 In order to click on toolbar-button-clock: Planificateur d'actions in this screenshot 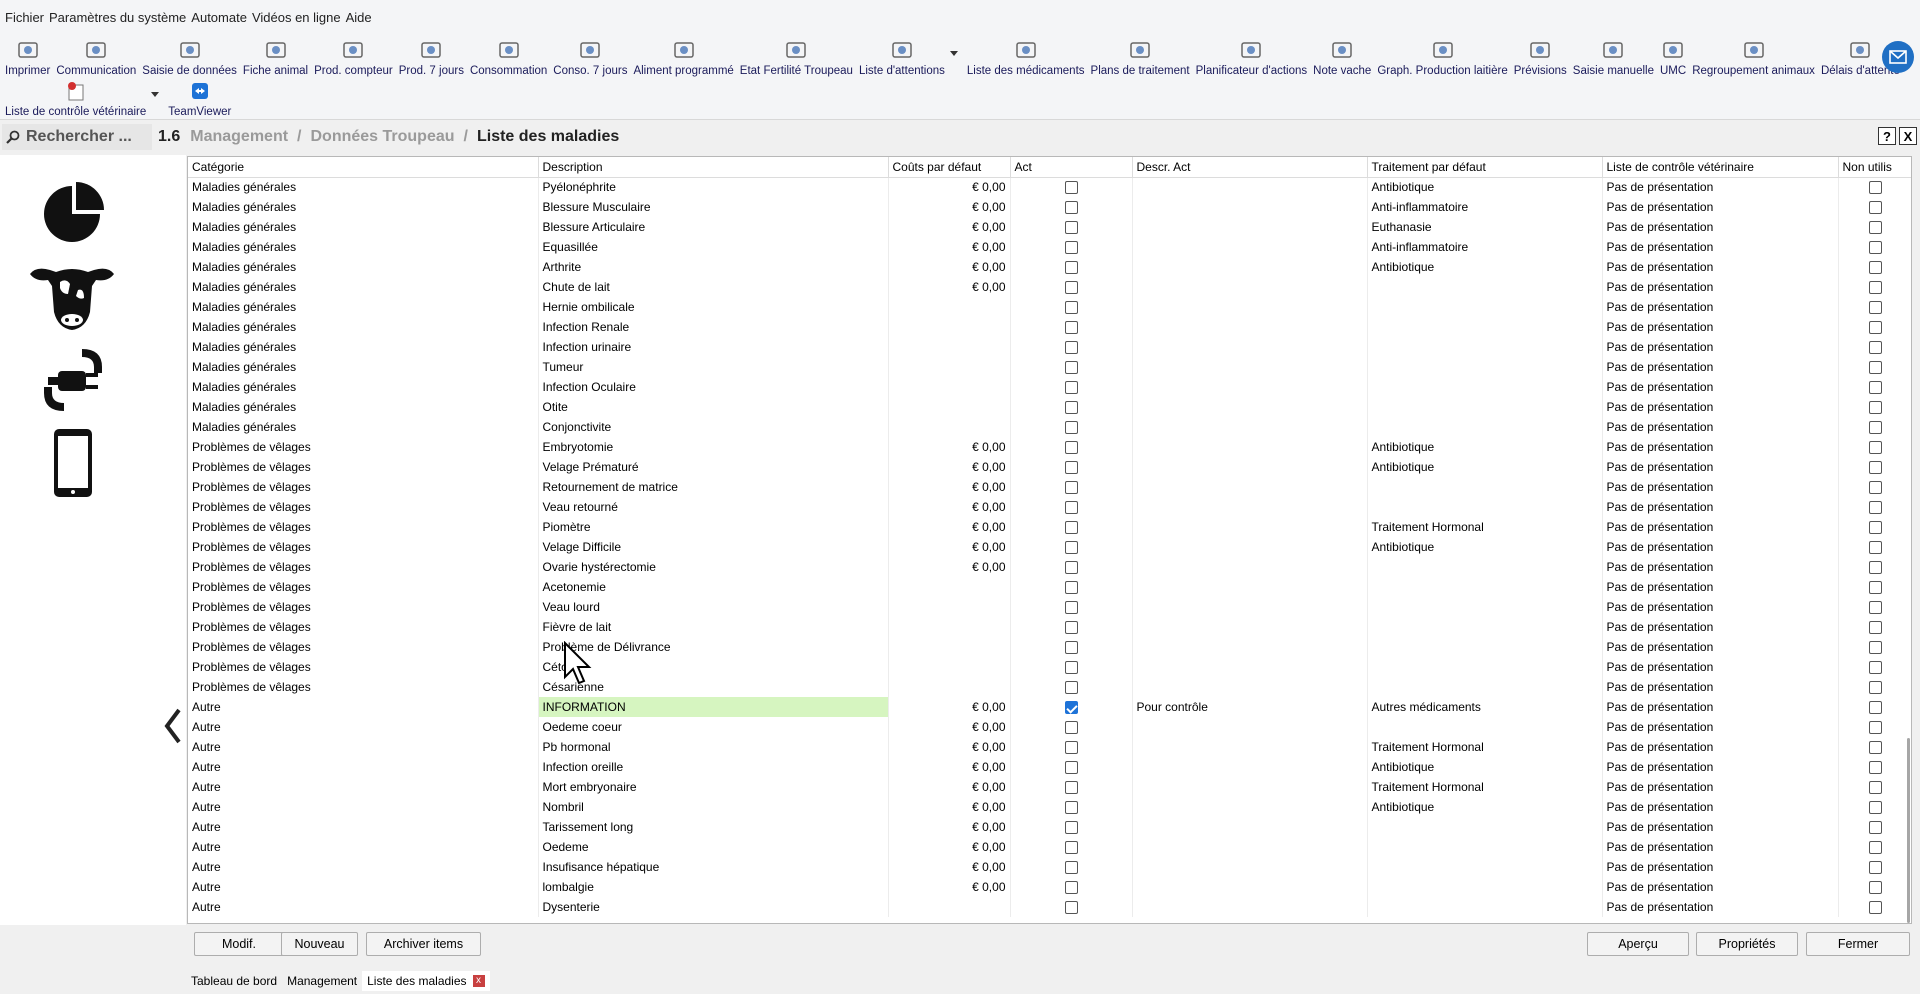, I will do `click(1252, 56)`.